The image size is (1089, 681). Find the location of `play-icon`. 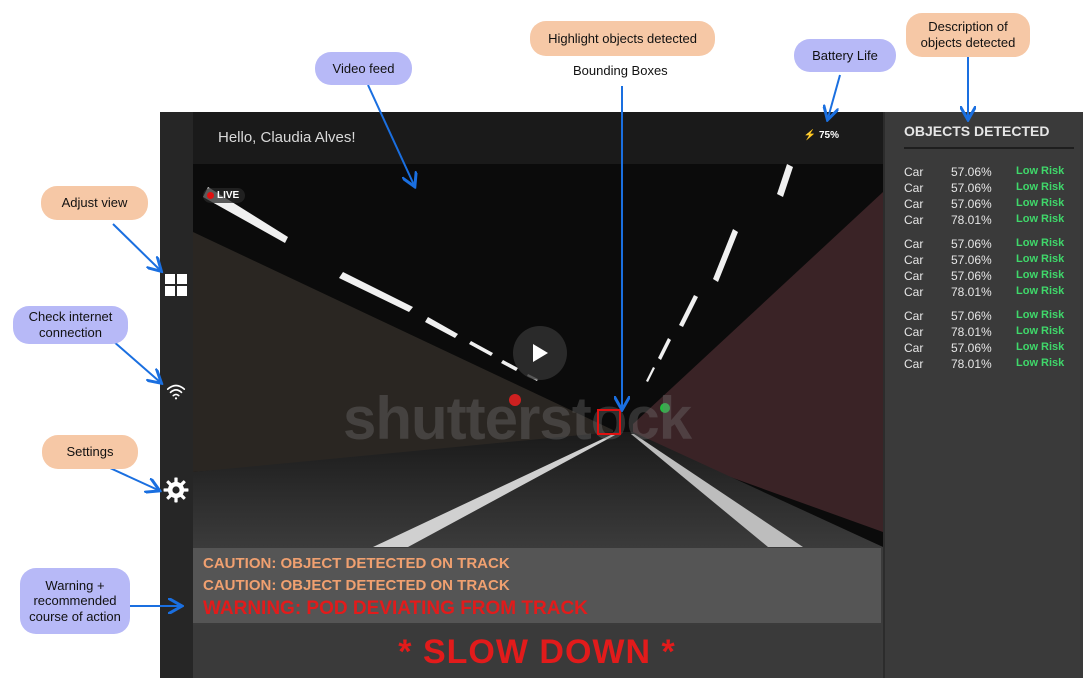

play-icon is located at coordinates (540, 353).